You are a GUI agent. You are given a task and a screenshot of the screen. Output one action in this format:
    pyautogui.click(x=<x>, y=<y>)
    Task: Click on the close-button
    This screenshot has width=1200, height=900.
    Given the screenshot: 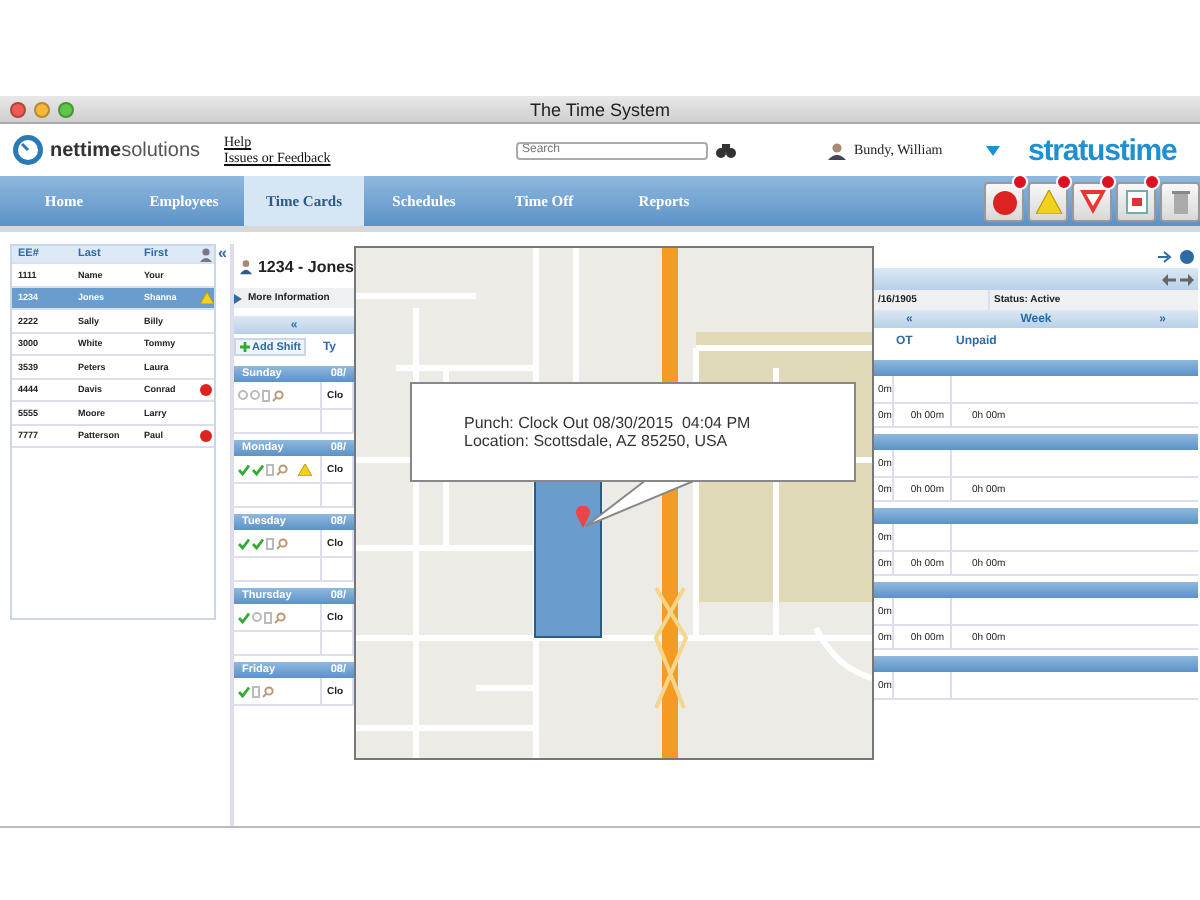 What is the action you would take?
    pyautogui.click(x=18, y=109)
    